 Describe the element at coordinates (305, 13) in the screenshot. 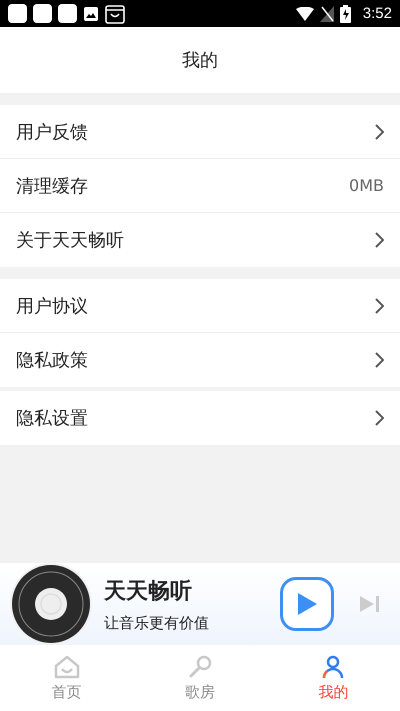

I see `wifi-icon` at that location.